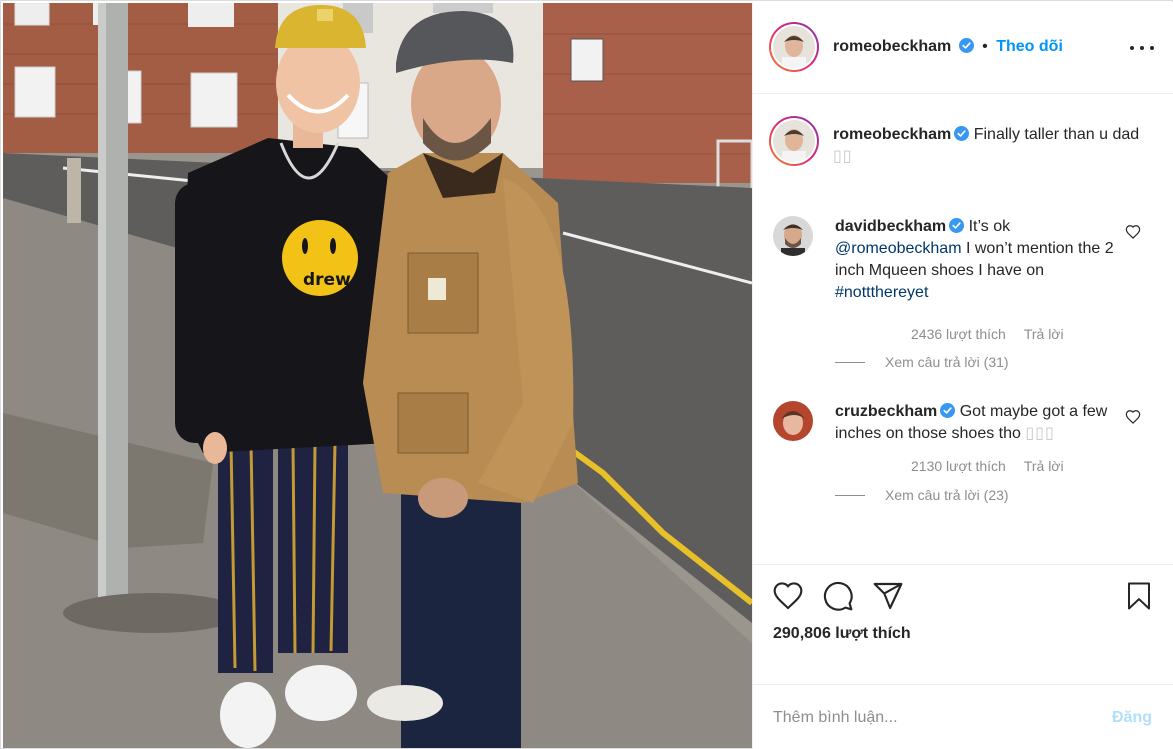  I want to click on comment-meta: 2436 lượt thích Trả lời, so click(987, 334).